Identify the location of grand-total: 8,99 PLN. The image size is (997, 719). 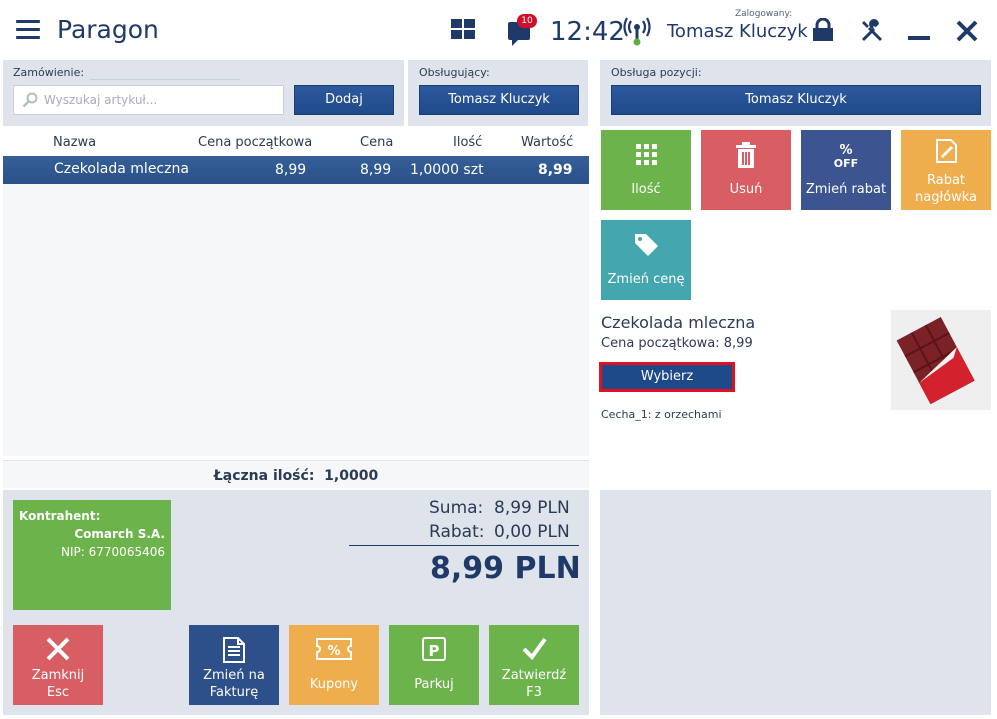
(505, 568).